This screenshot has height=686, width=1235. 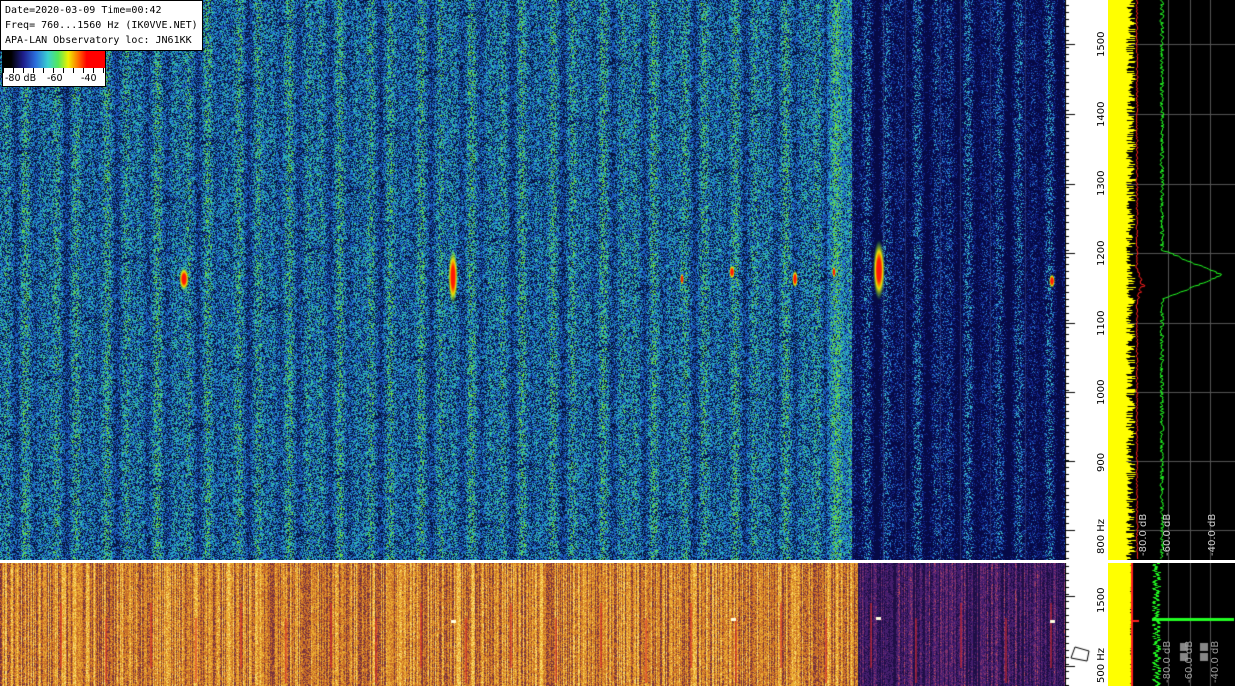 I want to click on wideband-frequency-axis: 1500 500 Hz, so click(x=1086, y=624).